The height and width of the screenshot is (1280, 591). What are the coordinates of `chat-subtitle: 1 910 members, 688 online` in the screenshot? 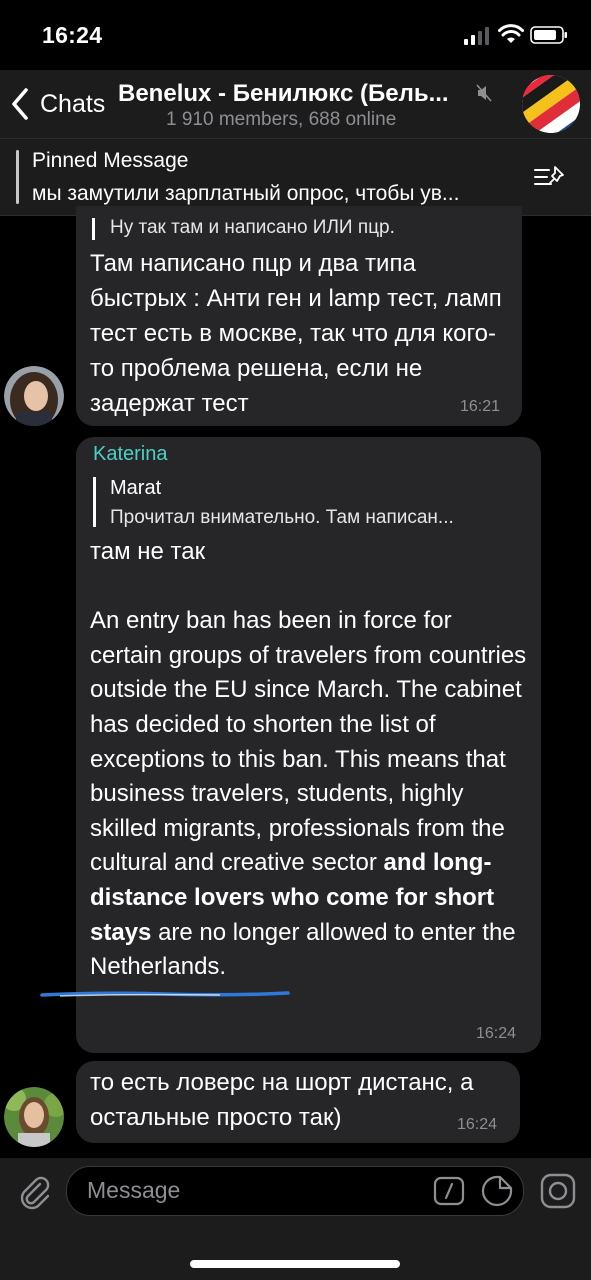 It's located at (281, 119).